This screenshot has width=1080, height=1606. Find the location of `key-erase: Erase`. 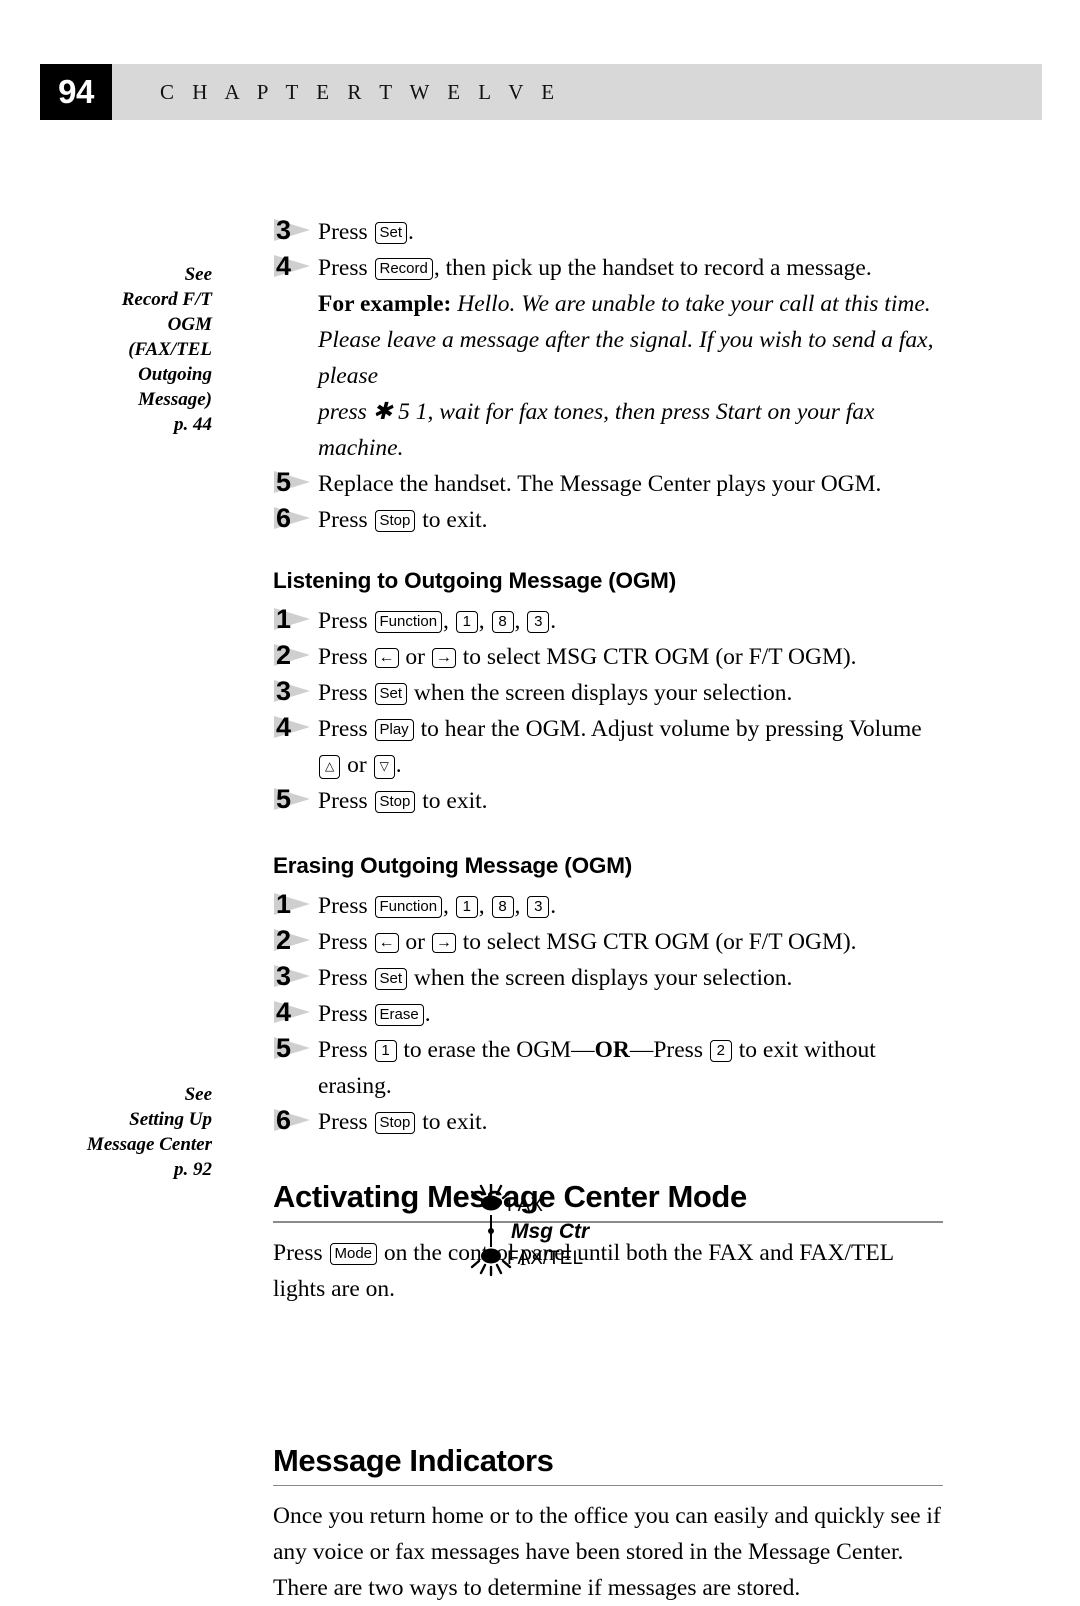

key-erase: Erase is located at coordinates (399, 1015).